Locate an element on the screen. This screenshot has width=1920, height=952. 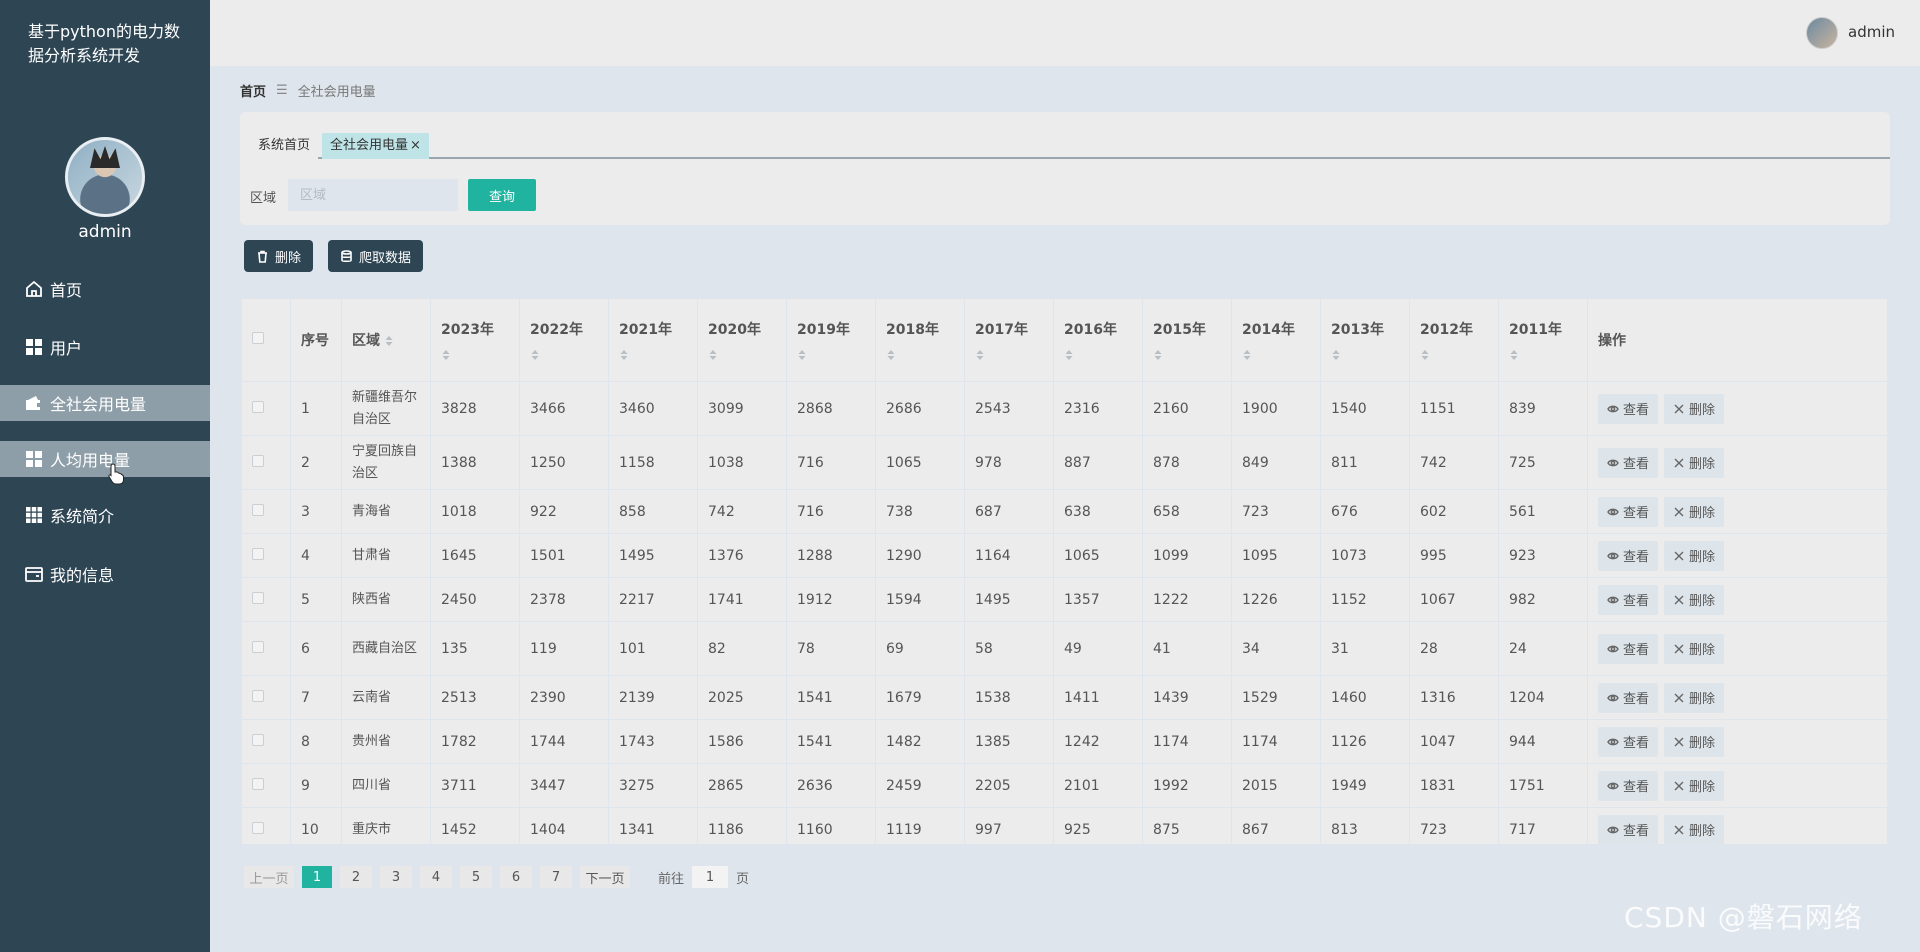
tab-total-power: 全社会用电量 × is located at coordinates (375, 146).